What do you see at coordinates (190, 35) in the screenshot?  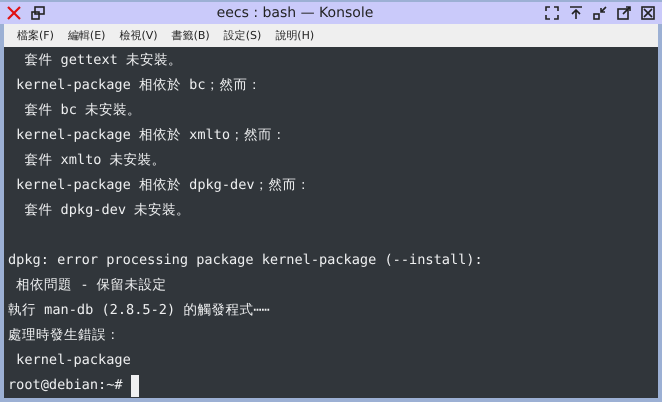 I see `menu-item: 書籤(B)` at bounding box center [190, 35].